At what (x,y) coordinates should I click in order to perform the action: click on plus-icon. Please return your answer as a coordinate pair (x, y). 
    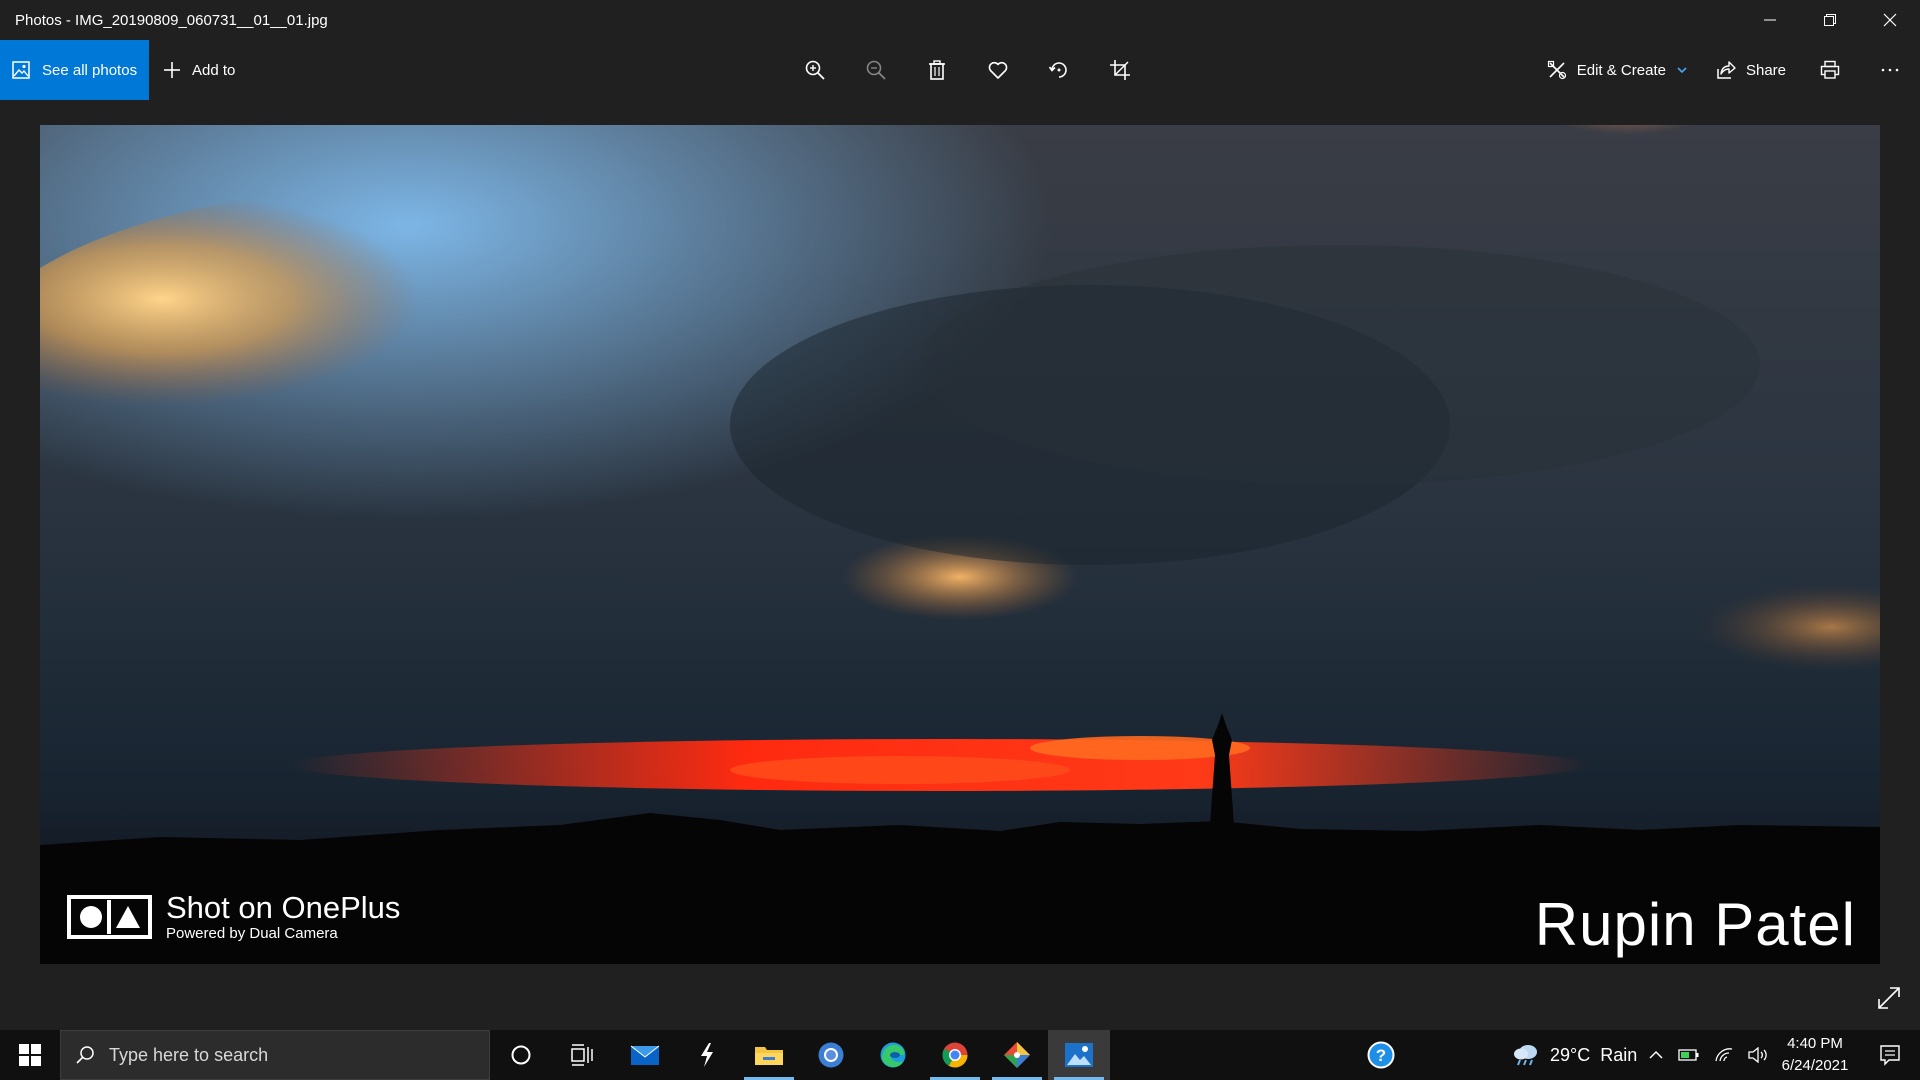
    Looking at the image, I should click on (172, 70).